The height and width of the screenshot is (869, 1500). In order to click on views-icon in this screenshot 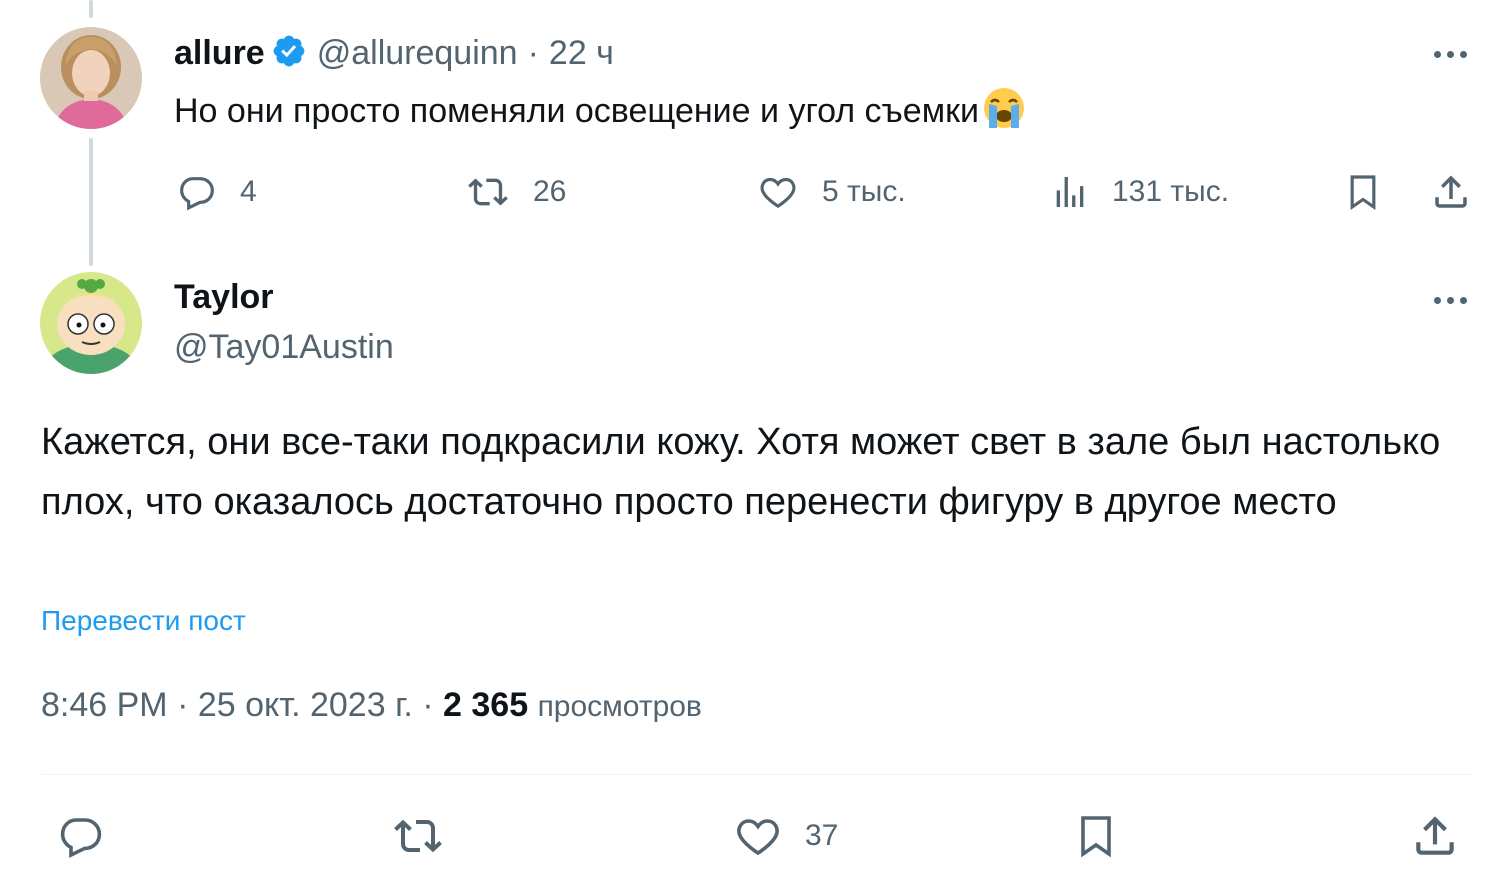, I will do `click(1070, 192)`.